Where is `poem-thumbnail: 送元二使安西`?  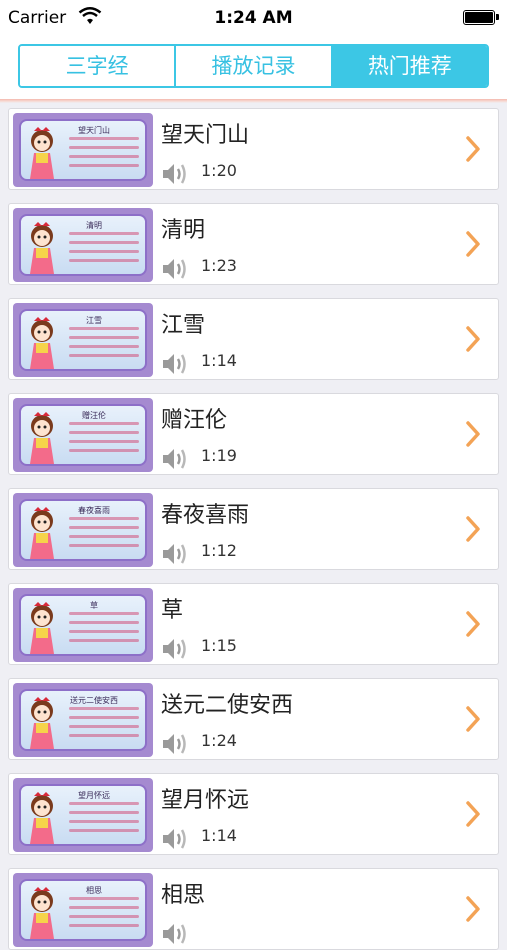 poem-thumbnail: 送元二使安西 is located at coordinates (83, 720).